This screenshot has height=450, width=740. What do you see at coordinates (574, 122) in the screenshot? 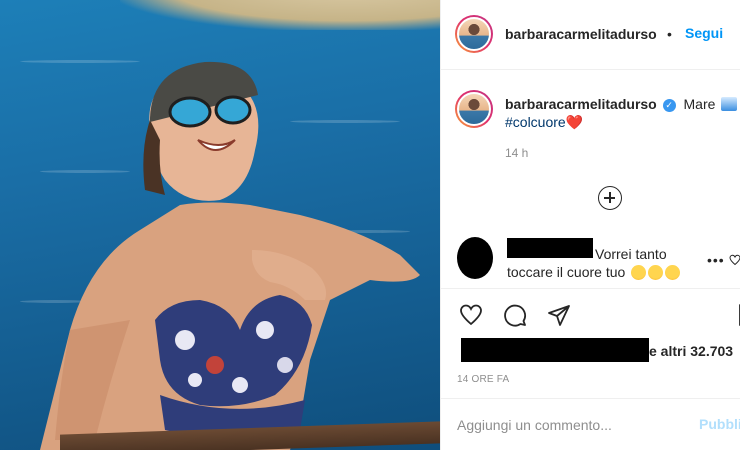
I see `heart-emoji: ❤️` at bounding box center [574, 122].